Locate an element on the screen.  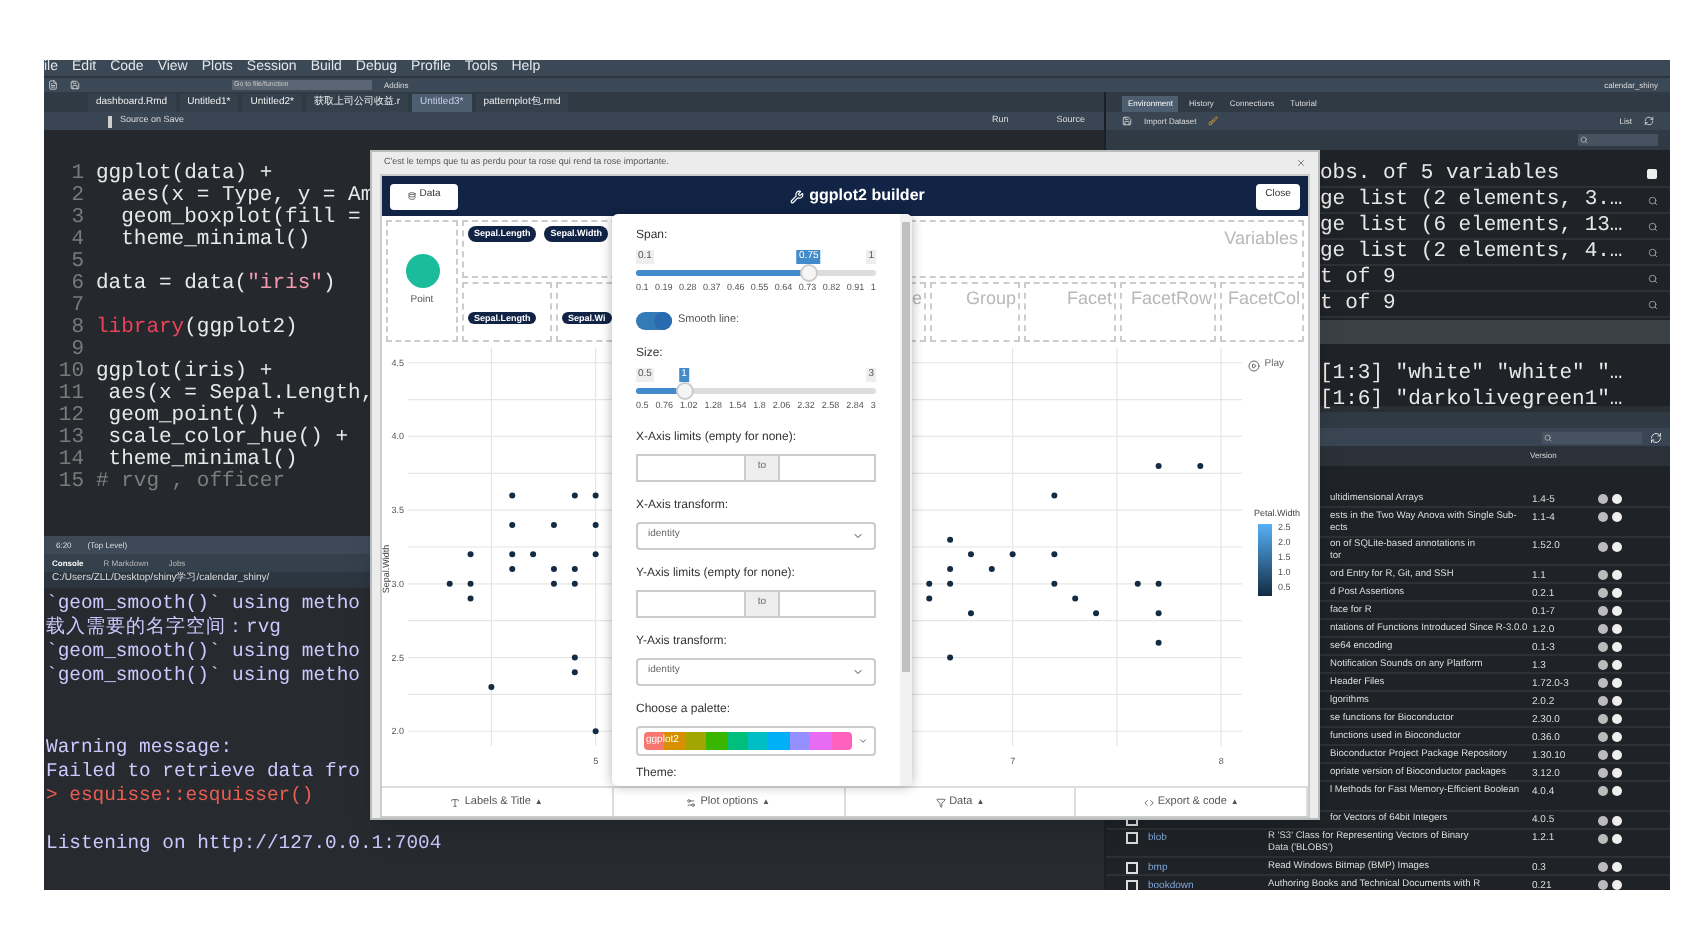
new-file-icon is located at coordinates (53, 85).